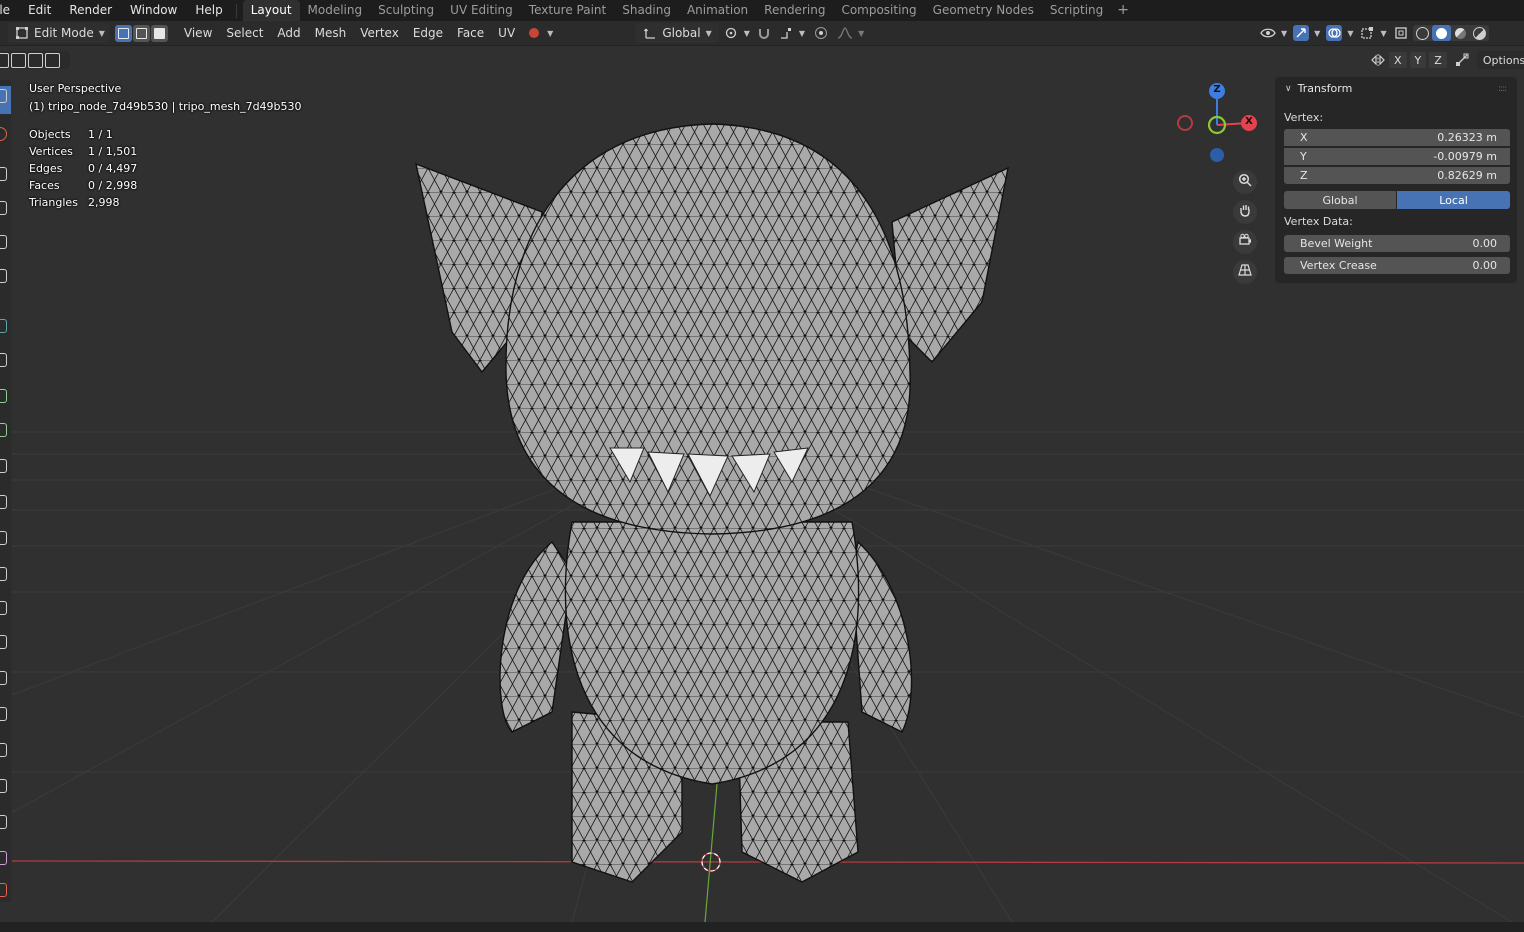  Describe the element at coordinates (5, 821) in the screenshot. I see `rip-tool` at that location.